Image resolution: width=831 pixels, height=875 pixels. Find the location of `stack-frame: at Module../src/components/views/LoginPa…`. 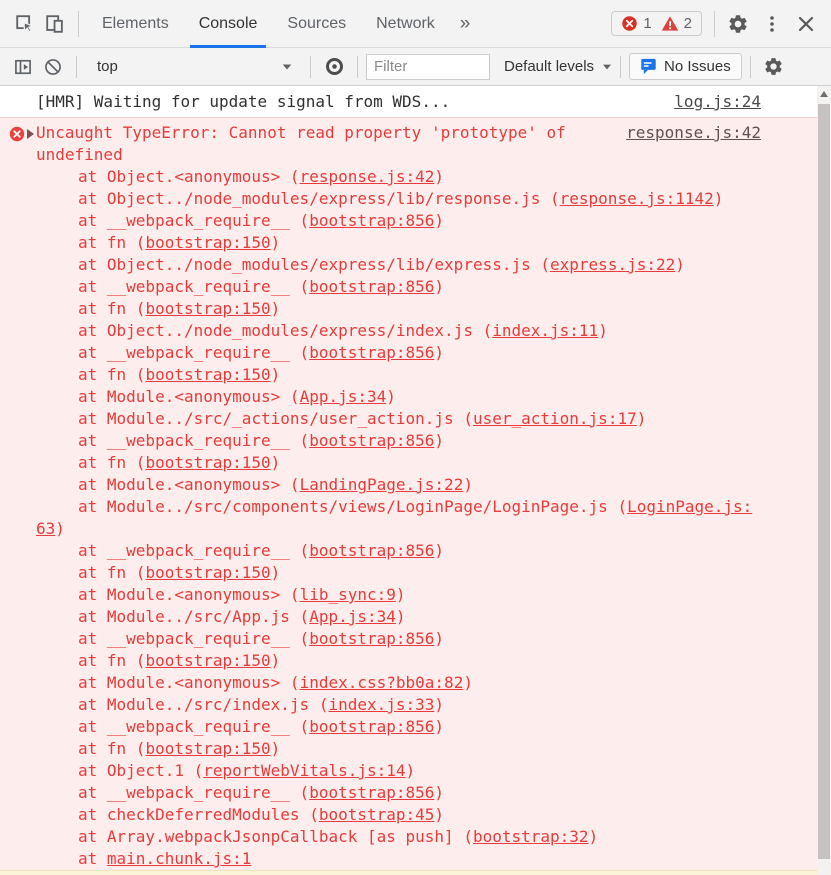

stack-frame: at Module../src/components/views/LoginPa… is located at coordinates (398, 507).